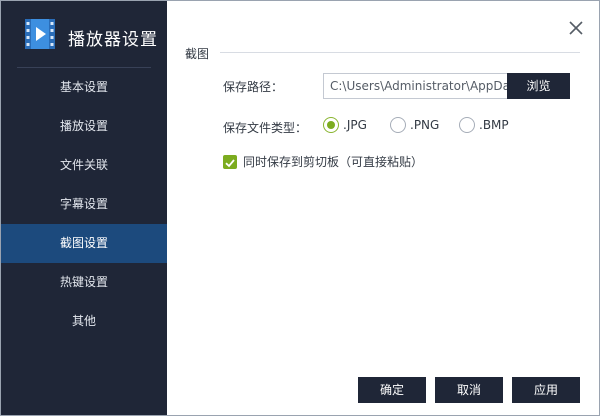 The width and height of the screenshot is (600, 416). What do you see at coordinates (392, 390) in the screenshot?
I see `ok-button: 确定` at bounding box center [392, 390].